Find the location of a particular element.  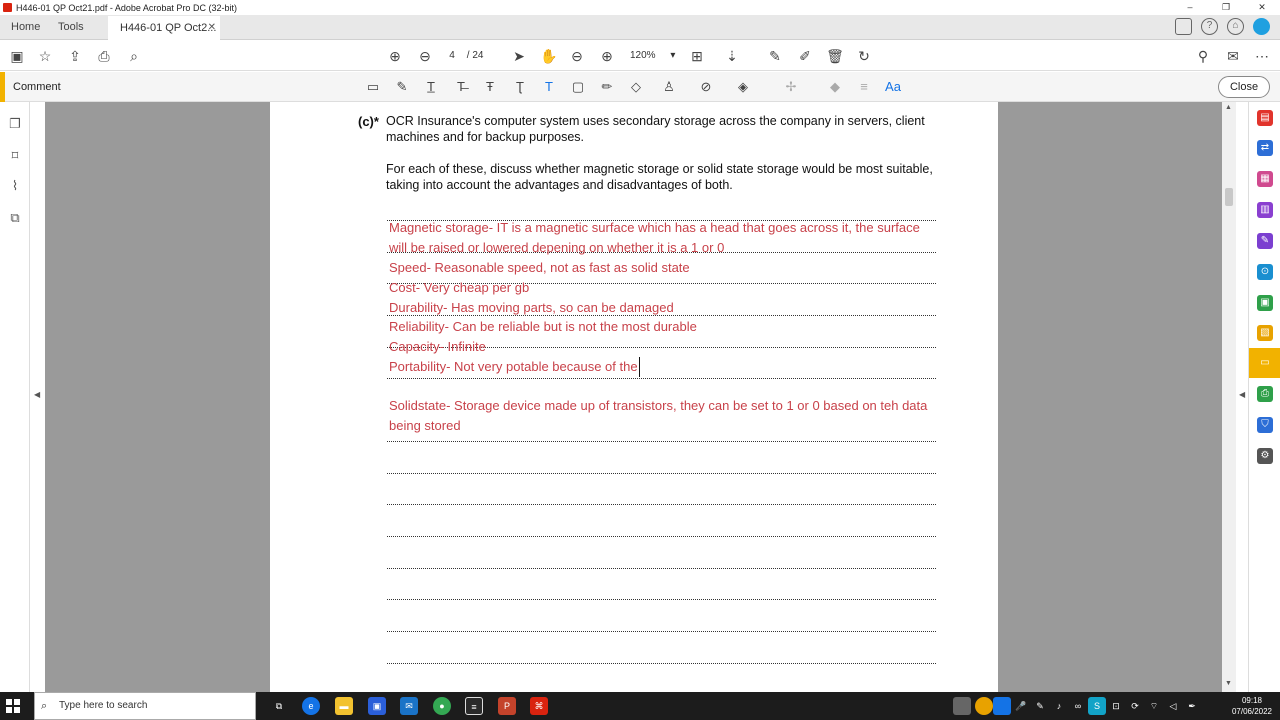

scroll-down-icon: ▼ is located at coordinates (1228, 683).